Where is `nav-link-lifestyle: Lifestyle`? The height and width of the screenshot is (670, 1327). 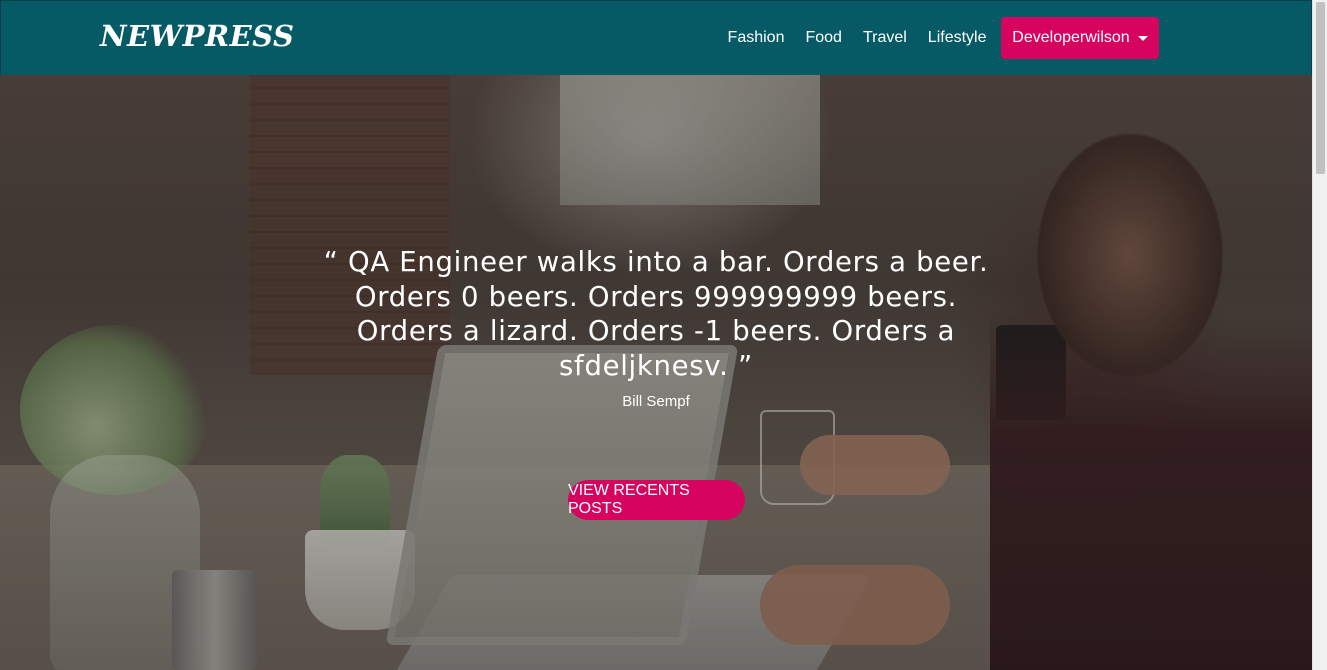 nav-link-lifestyle: Lifestyle is located at coordinates (957, 38).